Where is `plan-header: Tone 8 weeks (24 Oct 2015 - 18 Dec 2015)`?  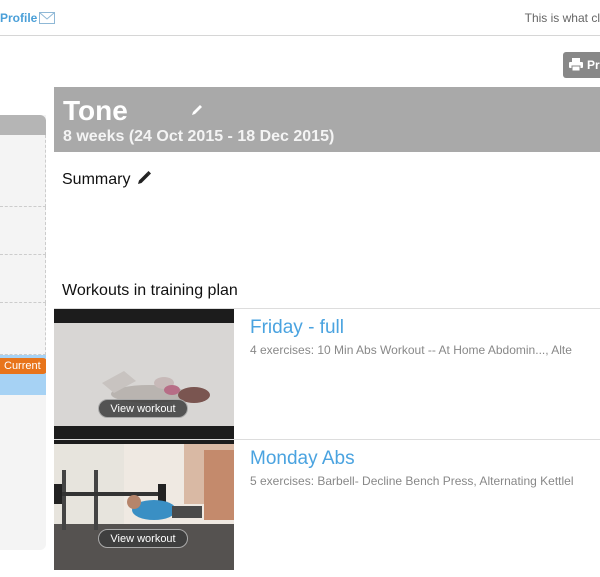
plan-header: Tone 8 weeks (24 Oct 2015 - 18 Dec 2015) is located at coordinates (327, 119).